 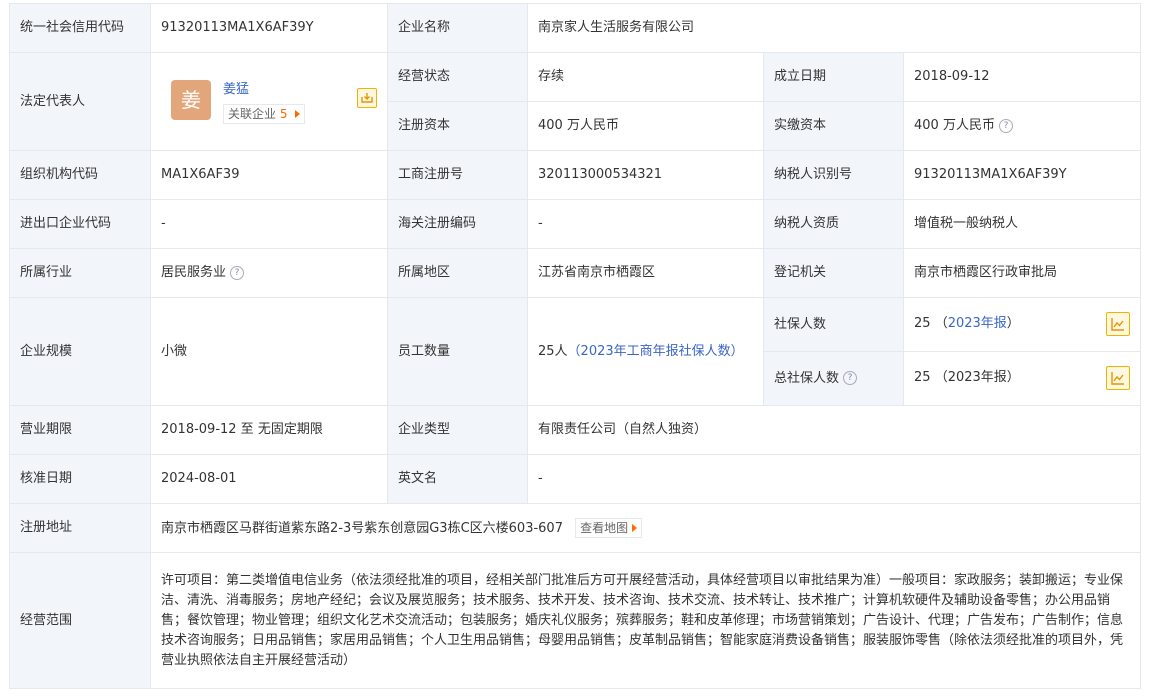 I want to click on total-social-ins-cell: 25 （2023年报）, so click(x=1022, y=378).